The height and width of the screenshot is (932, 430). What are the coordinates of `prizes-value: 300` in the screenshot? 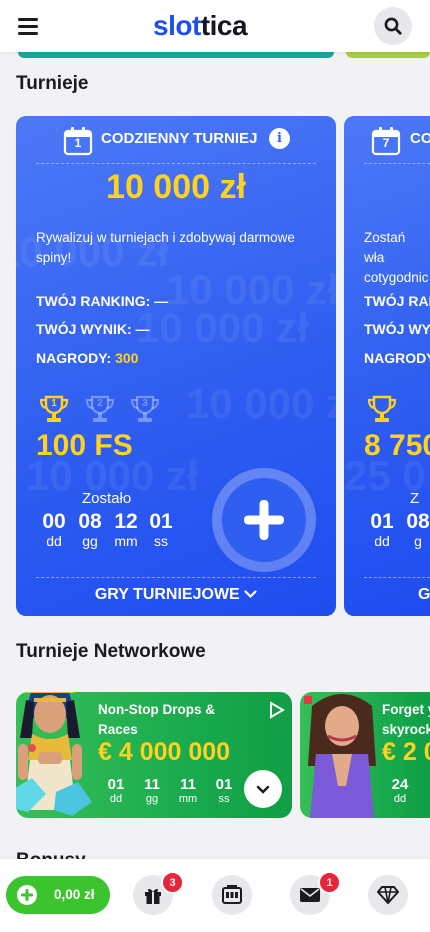 It's located at (127, 358).